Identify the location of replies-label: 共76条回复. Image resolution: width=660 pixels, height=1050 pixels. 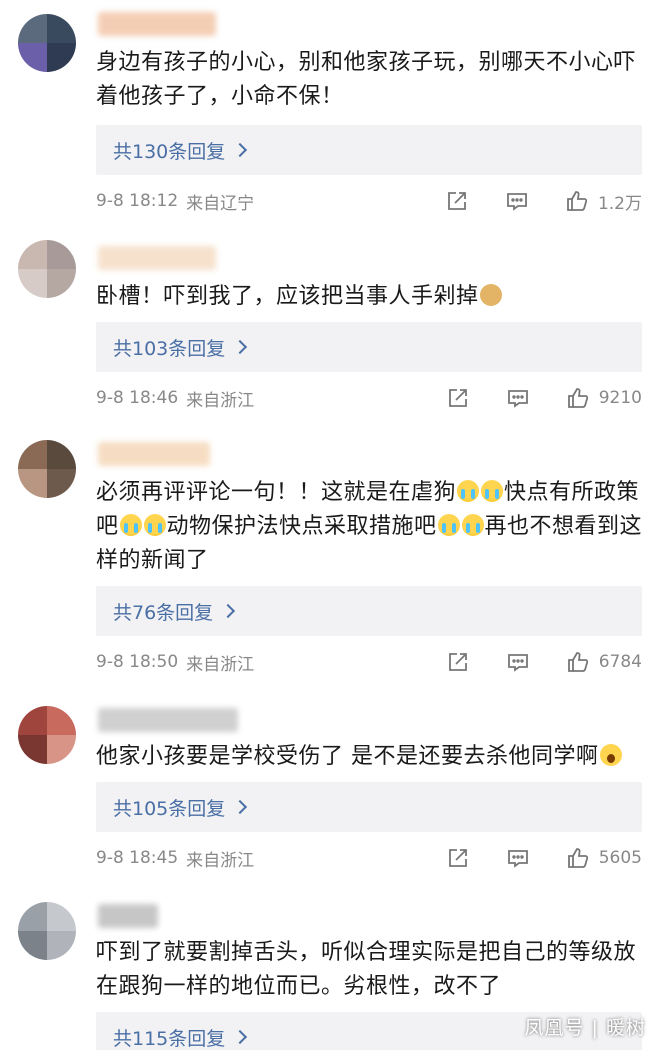
(163, 612).